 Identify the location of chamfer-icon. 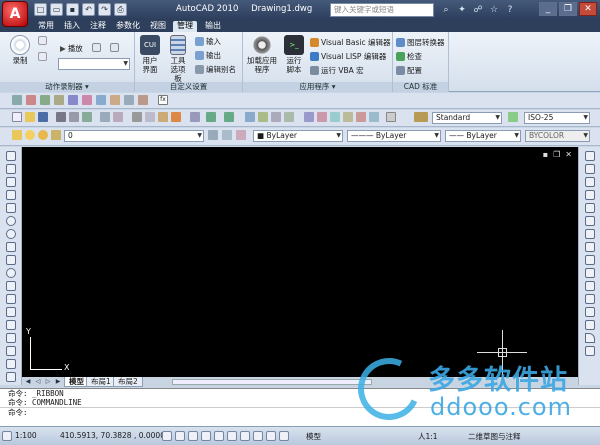
(590, 325).